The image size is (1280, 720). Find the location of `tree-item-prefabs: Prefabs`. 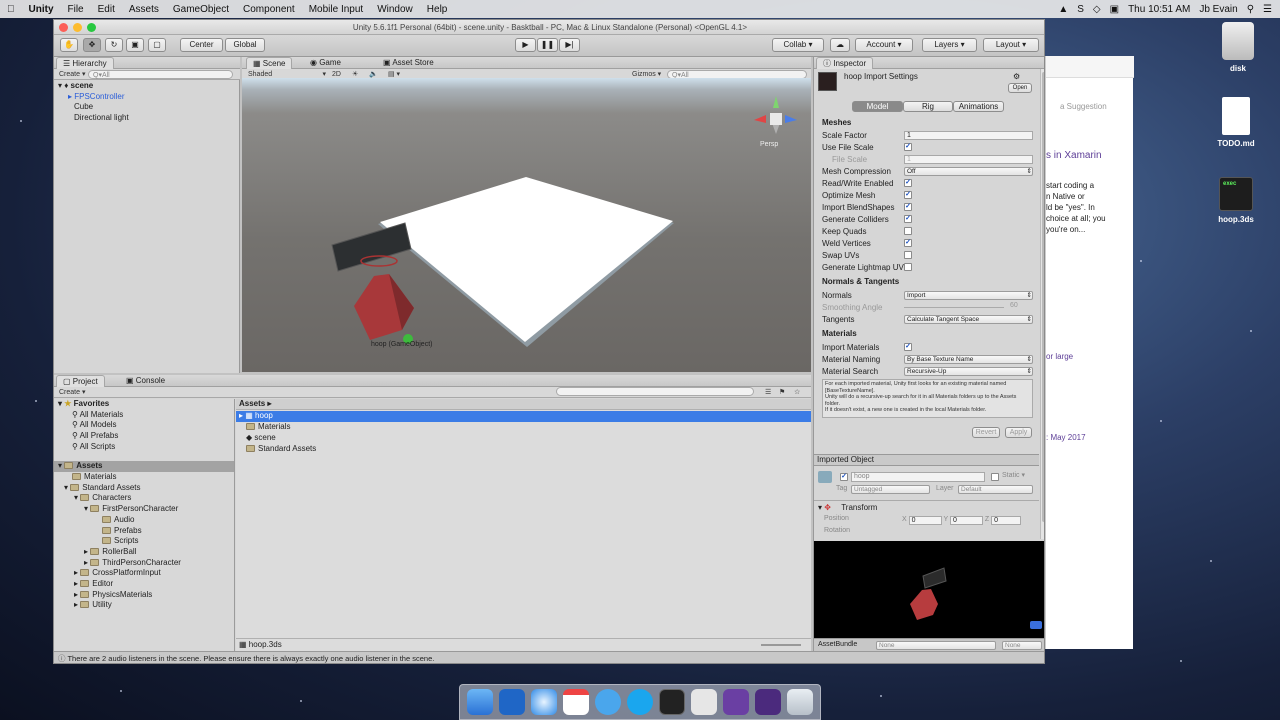

tree-item-prefabs: Prefabs is located at coordinates (119, 531).